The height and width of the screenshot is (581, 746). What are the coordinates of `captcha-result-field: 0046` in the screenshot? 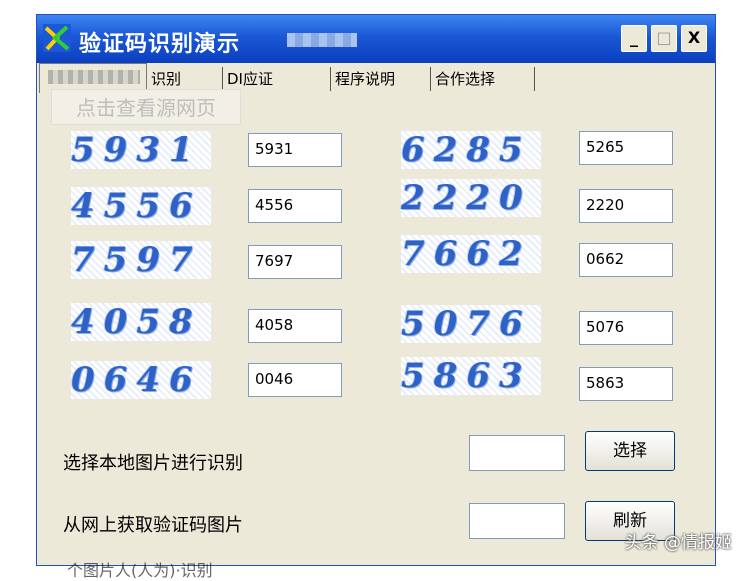 It's located at (295, 380).